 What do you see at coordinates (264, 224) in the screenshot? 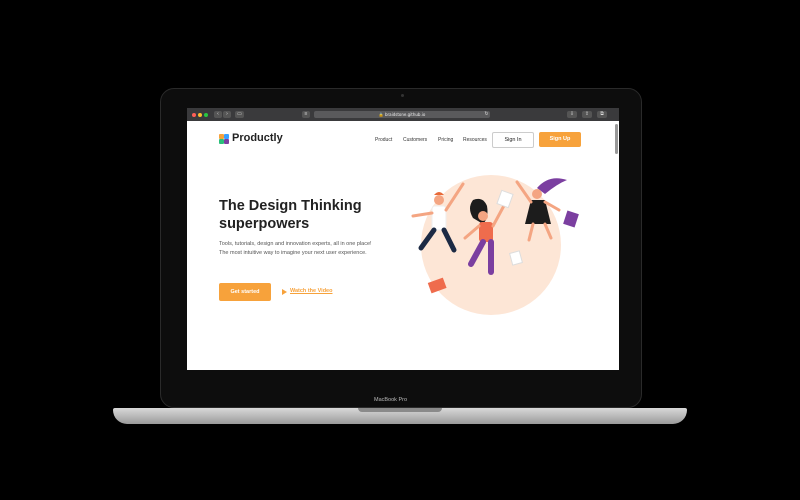
I see `hero-headline-line2: superpowers` at bounding box center [264, 224].